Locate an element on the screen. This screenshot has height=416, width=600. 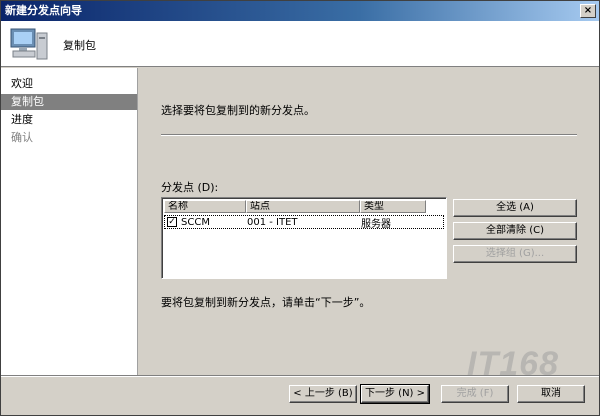
distribution-points-list: 名称 站点 类型 ✓ SCCM 001 - ITET 服务器 is located at coordinates (304, 238).